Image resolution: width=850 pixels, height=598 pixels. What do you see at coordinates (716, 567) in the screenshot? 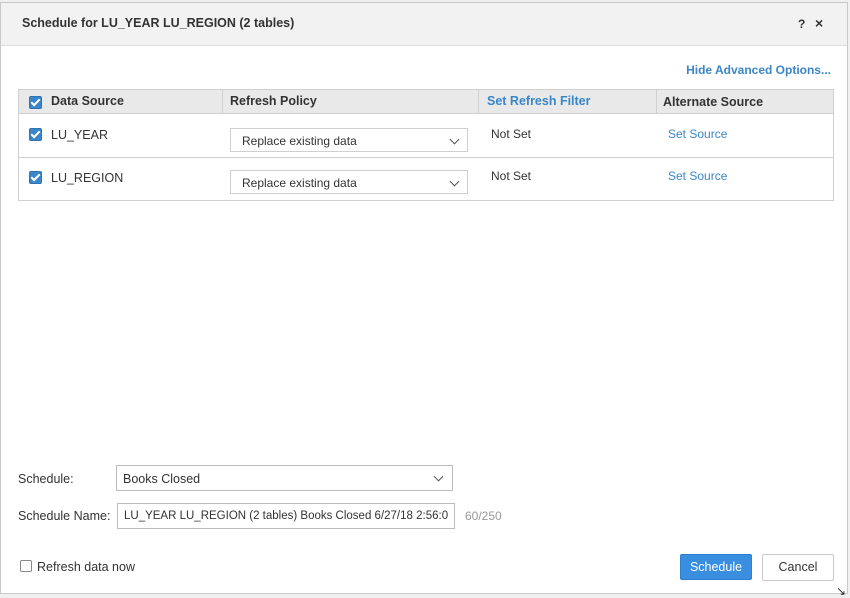
I see `schedule-button: Schedule` at bounding box center [716, 567].